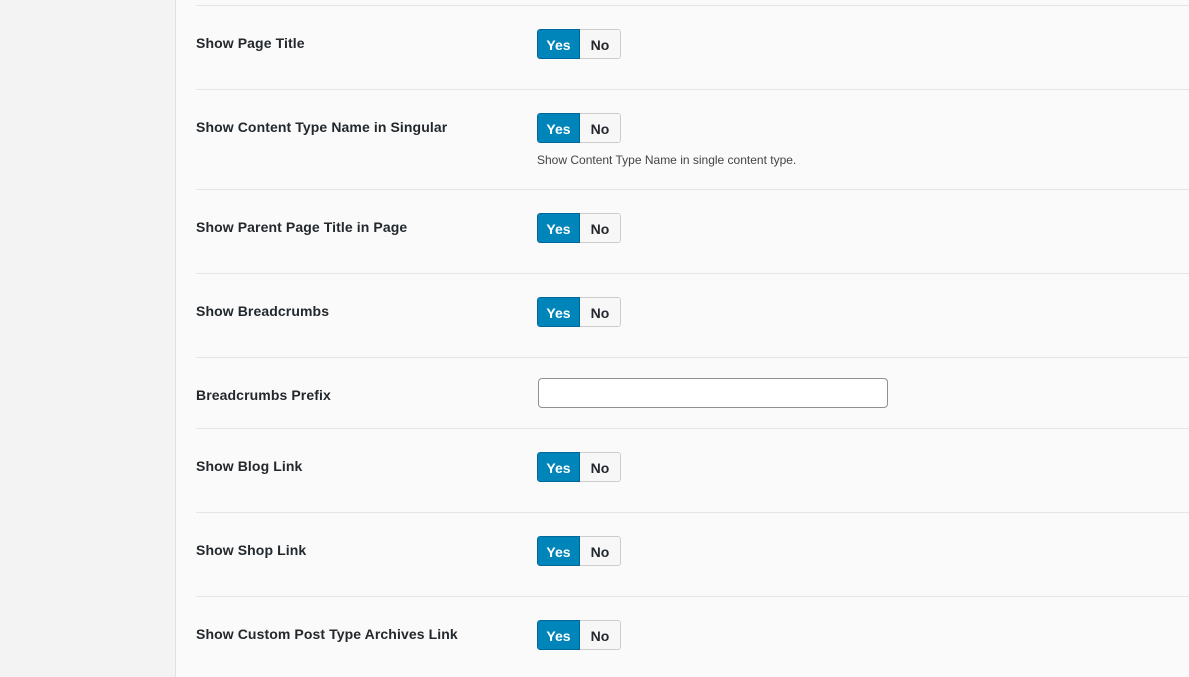 Image resolution: width=1189 pixels, height=677 pixels. Describe the element at coordinates (692, 555) in the screenshot. I see `setting-row-show-shop-link: Show Shop Link Yes No` at that location.